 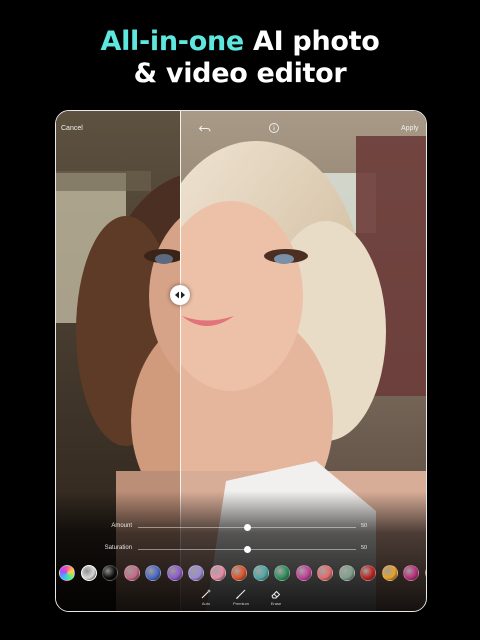 What do you see at coordinates (174, 573) in the screenshot?
I see `swatch-violet` at bounding box center [174, 573].